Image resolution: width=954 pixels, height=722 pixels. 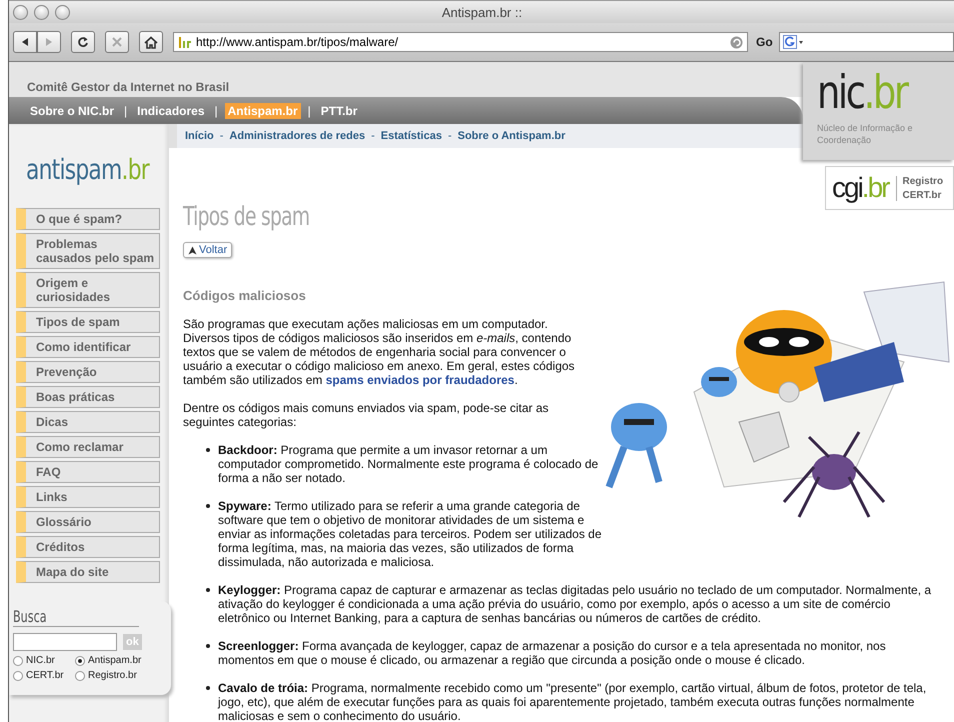 I want to click on page-title: Tipos de spam, so click(x=246, y=217).